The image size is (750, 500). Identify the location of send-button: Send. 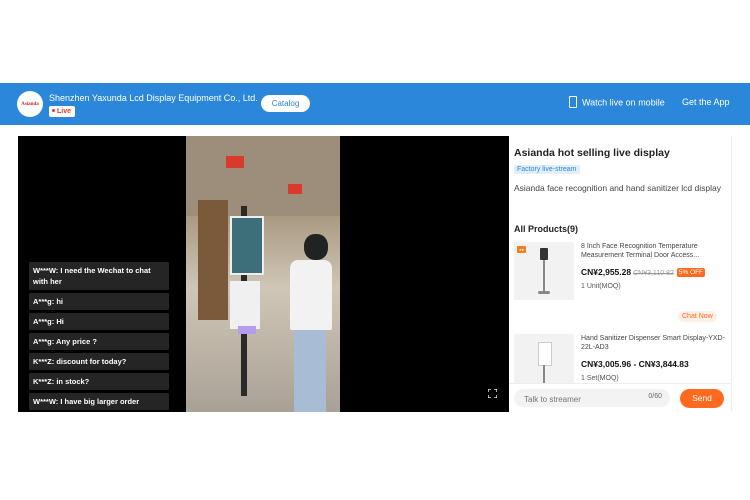
(702, 398).